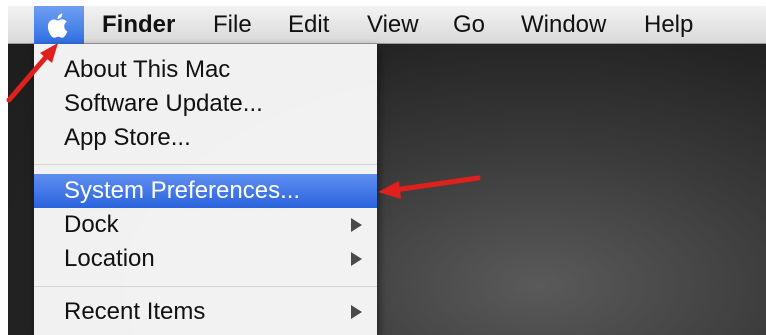 The image size is (766, 335). What do you see at coordinates (429, 187) in the screenshot?
I see `arrow-to-system-preferences` at bounding box center [429, 187].